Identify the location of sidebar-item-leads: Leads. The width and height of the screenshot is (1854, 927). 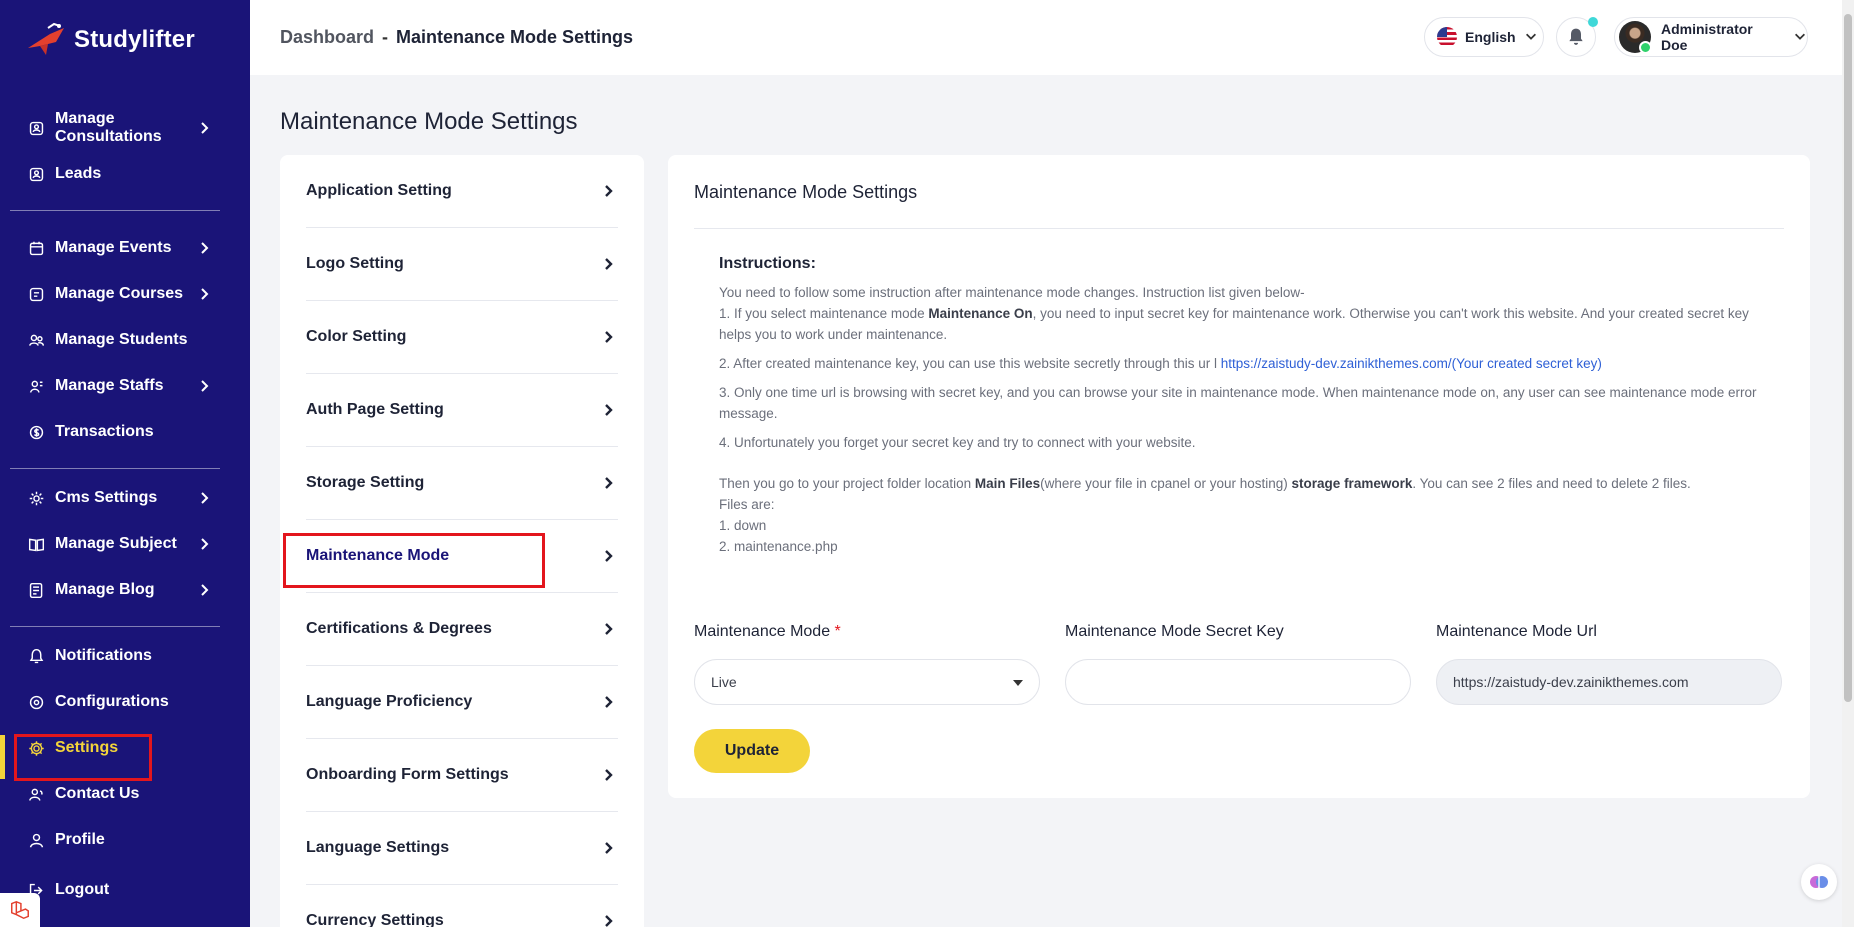
(115, 174).